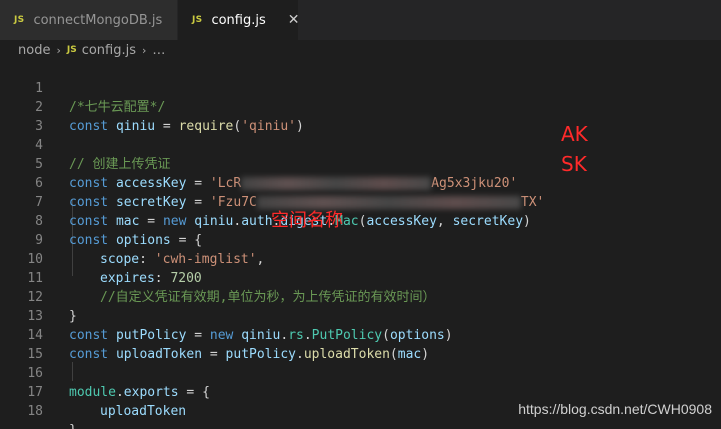  I want to click on property-key: expires, so click(127, 278).